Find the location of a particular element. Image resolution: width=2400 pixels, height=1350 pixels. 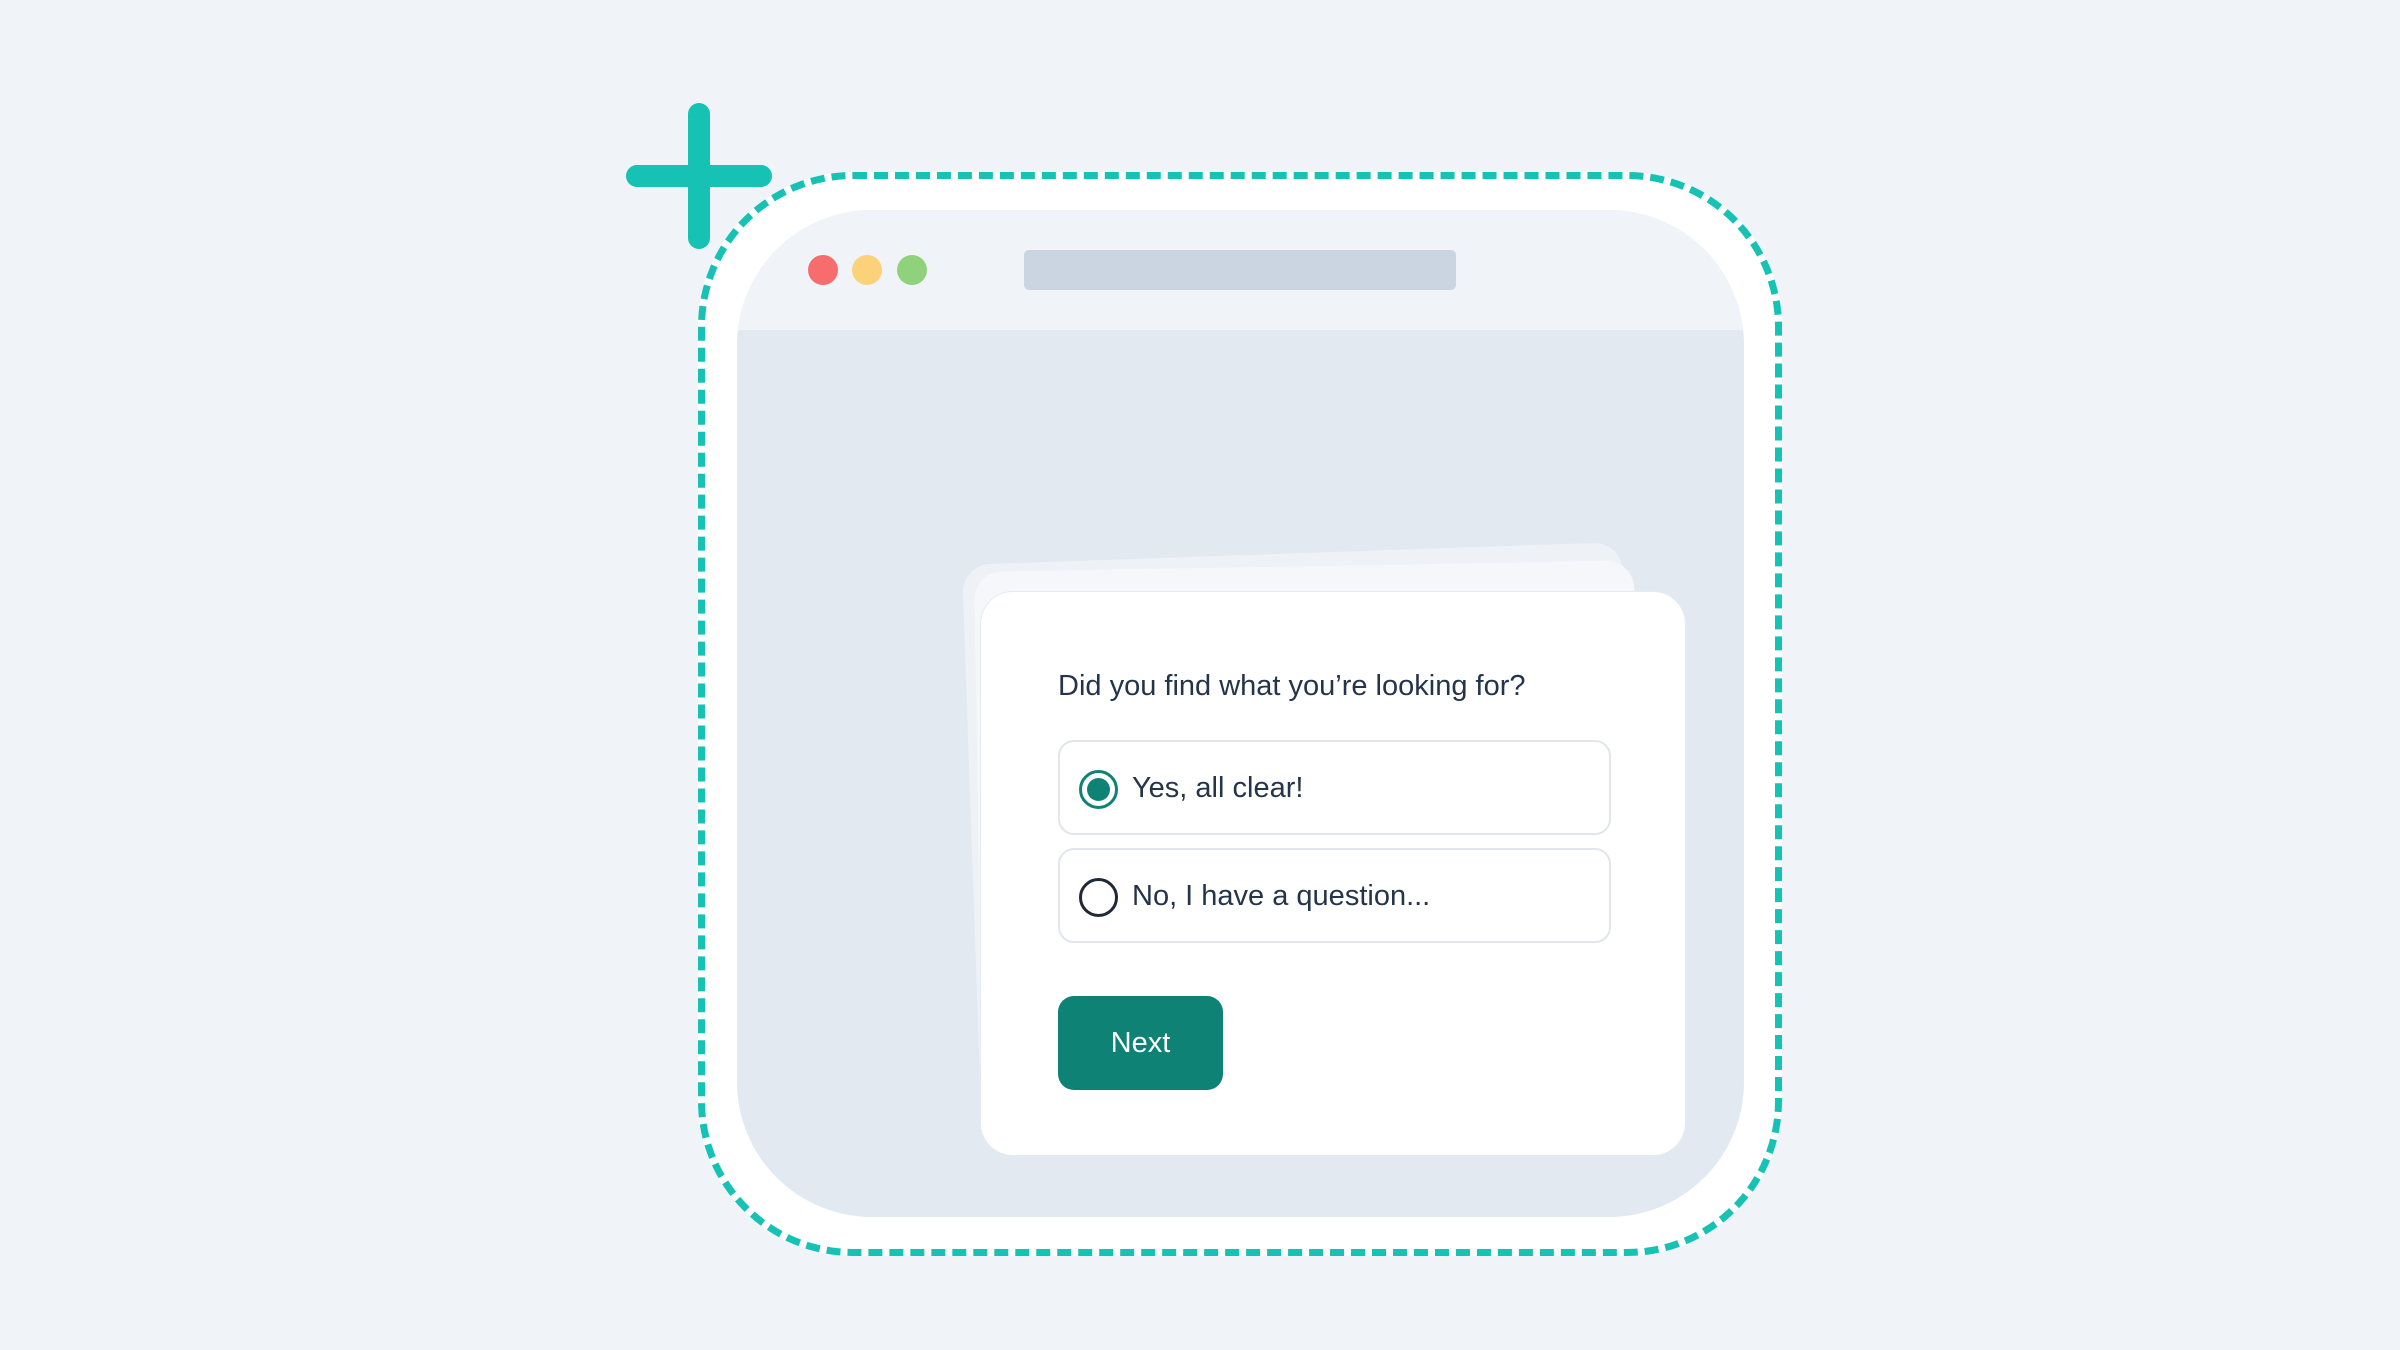

address-bar is located at coordinates (1240, 270).